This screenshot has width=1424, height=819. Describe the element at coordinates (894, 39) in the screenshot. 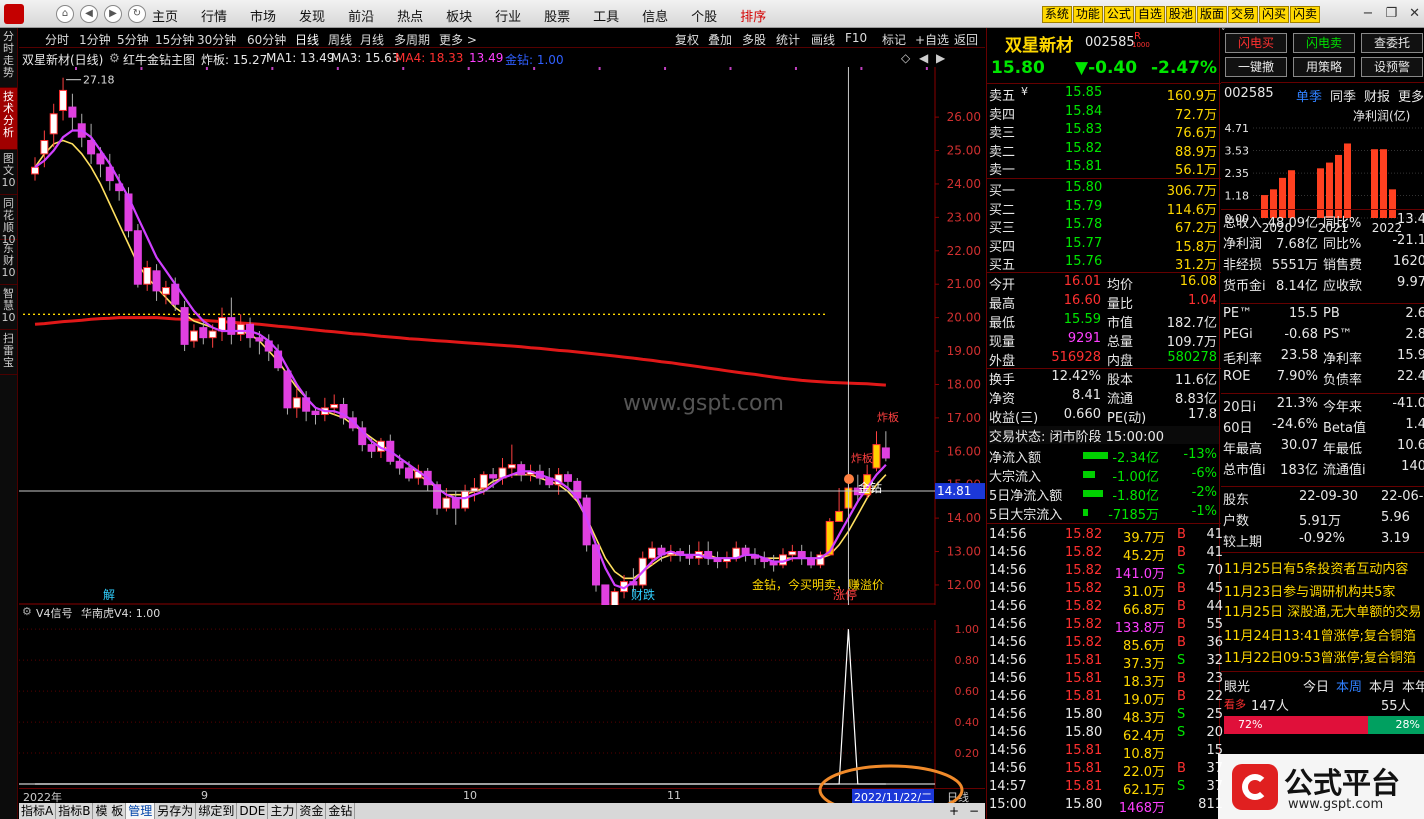

I see `chart-tool-button: 标记` at that location.